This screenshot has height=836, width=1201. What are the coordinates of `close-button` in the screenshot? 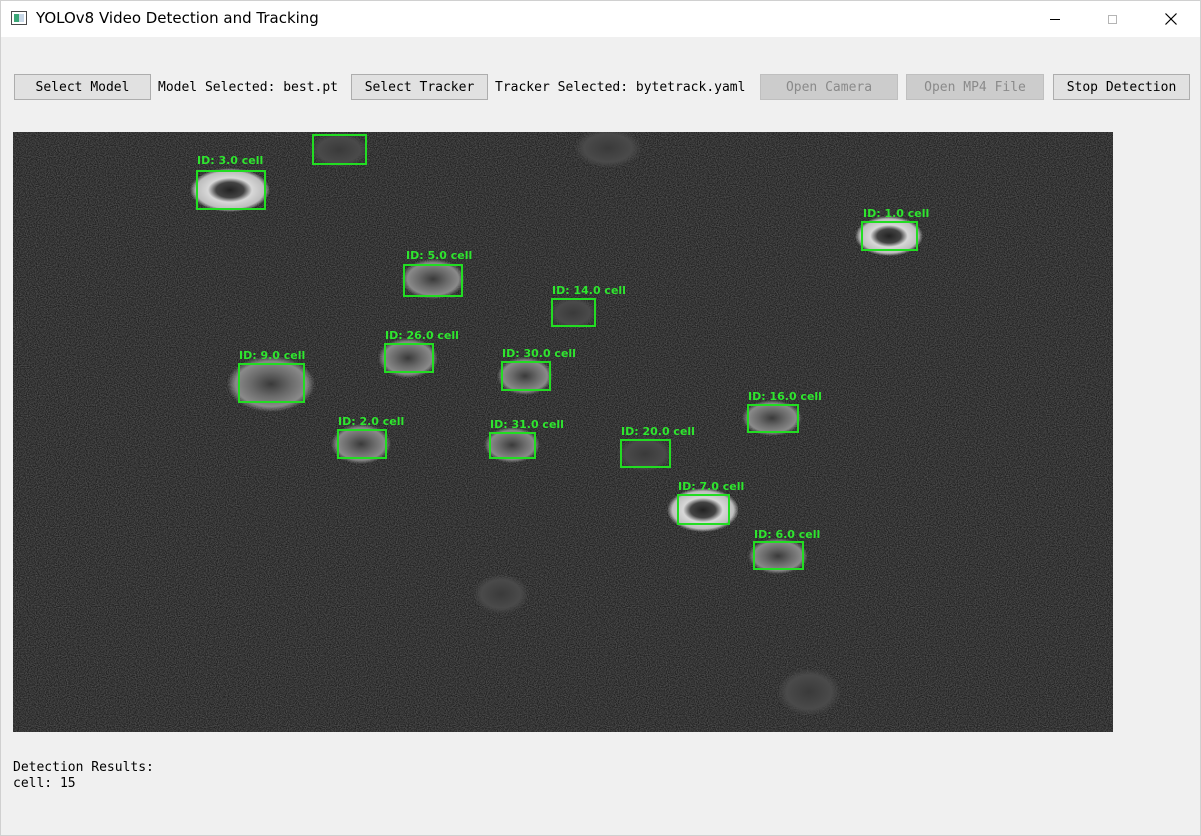 It's located at (1171, 19).